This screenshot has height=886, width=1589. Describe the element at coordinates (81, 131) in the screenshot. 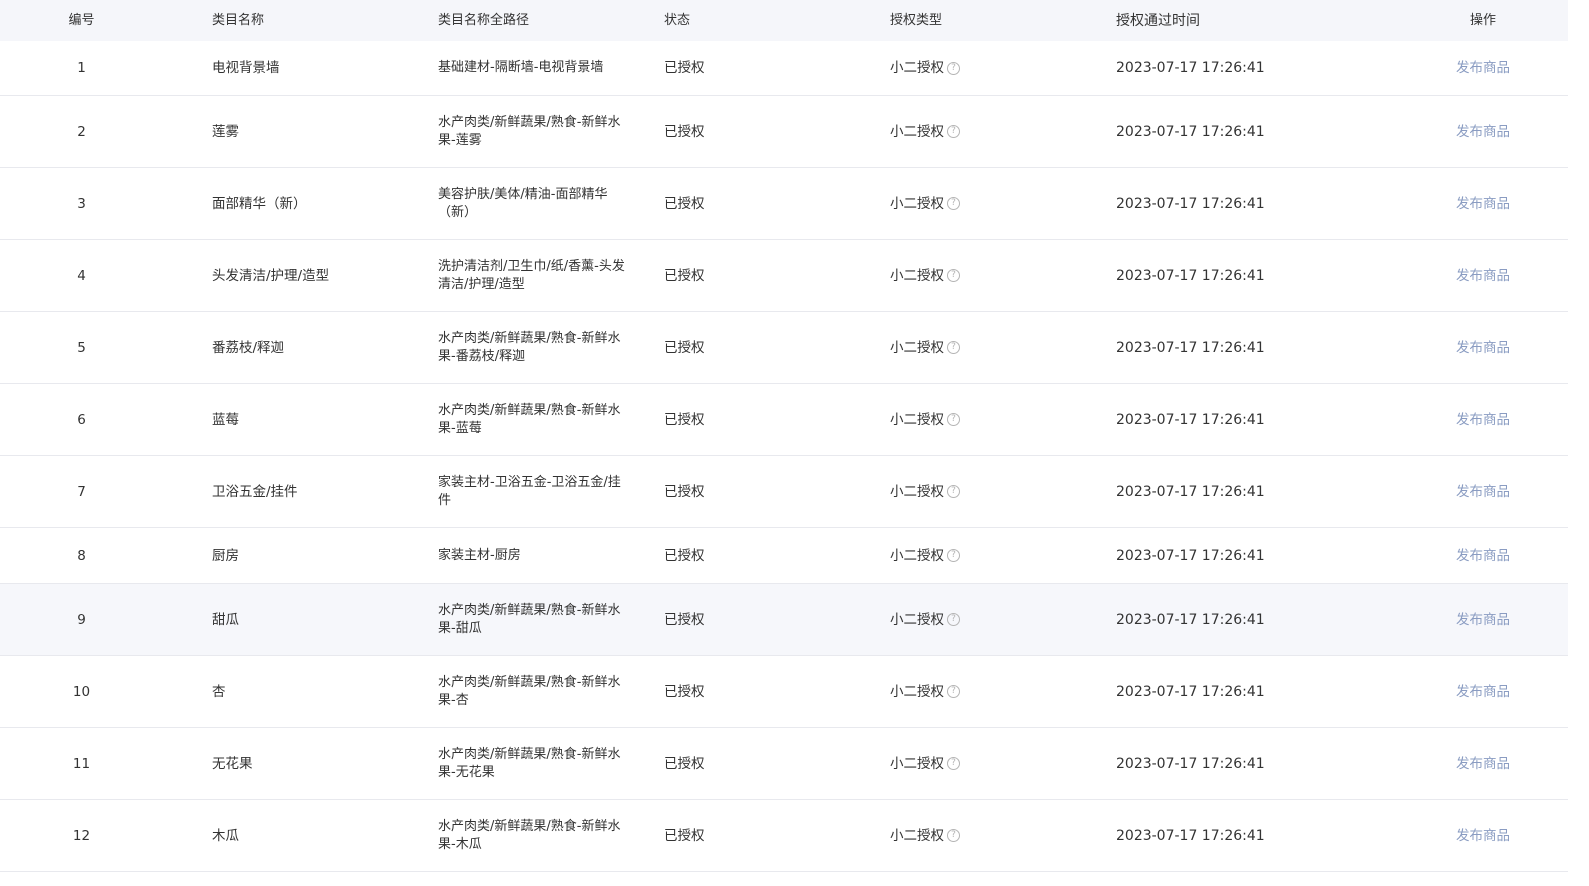

I see `row-no: 2` at that location.